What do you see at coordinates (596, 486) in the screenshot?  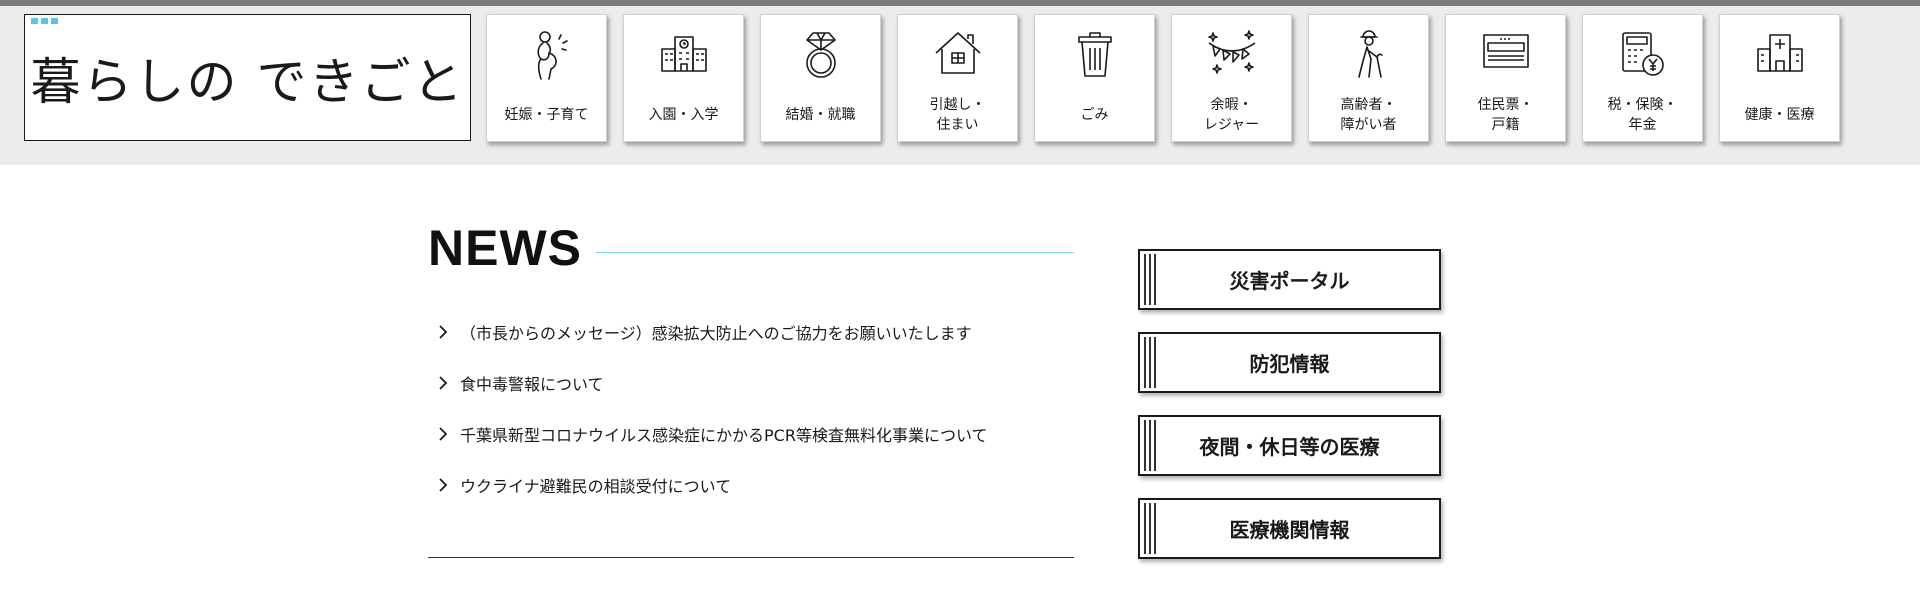 I see `news-item-text: ウクライナ避難民の相談受付について` at bounding box center [596, 486].